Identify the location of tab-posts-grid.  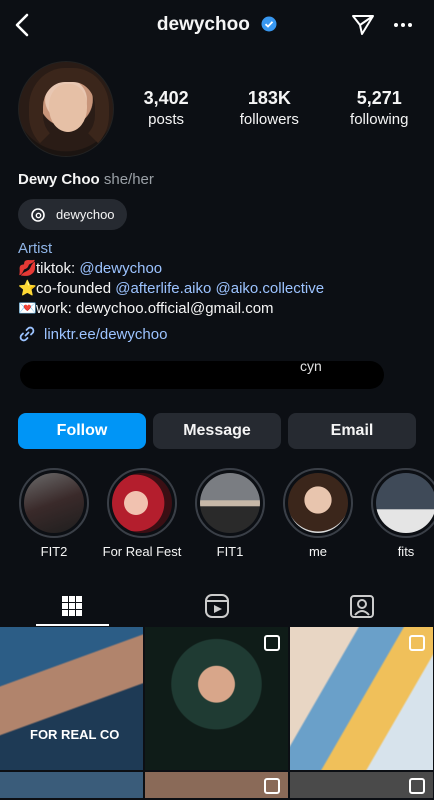
(72, 606).